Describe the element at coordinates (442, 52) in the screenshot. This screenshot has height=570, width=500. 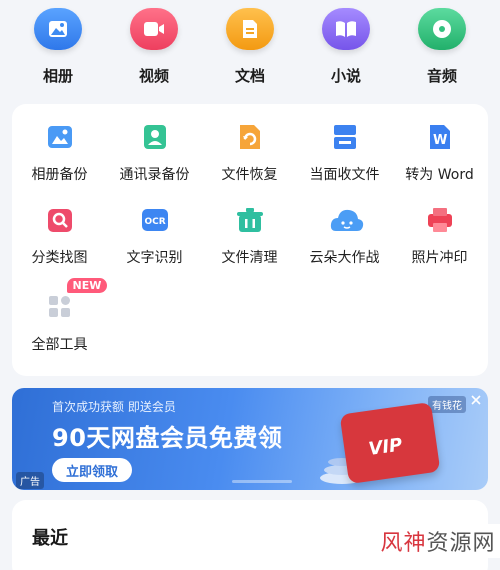
I see `category-audio: 音频` at that location.